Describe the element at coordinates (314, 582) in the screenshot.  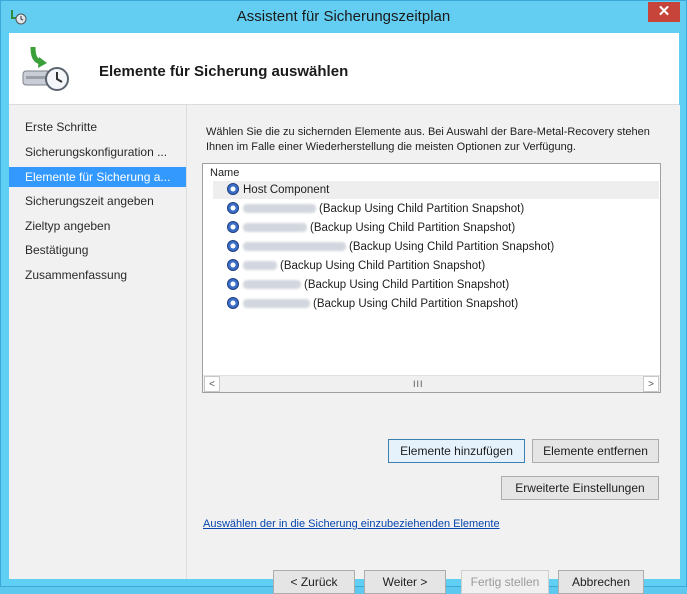
I see `back-button: < Zurück` at that location.